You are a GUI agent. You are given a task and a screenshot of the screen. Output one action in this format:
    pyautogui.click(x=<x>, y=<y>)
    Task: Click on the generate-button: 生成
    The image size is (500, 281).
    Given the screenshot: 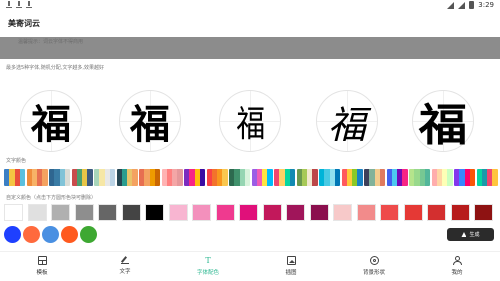 What is the action you would take?
    pyautogui.click(x=470, y=234)
    